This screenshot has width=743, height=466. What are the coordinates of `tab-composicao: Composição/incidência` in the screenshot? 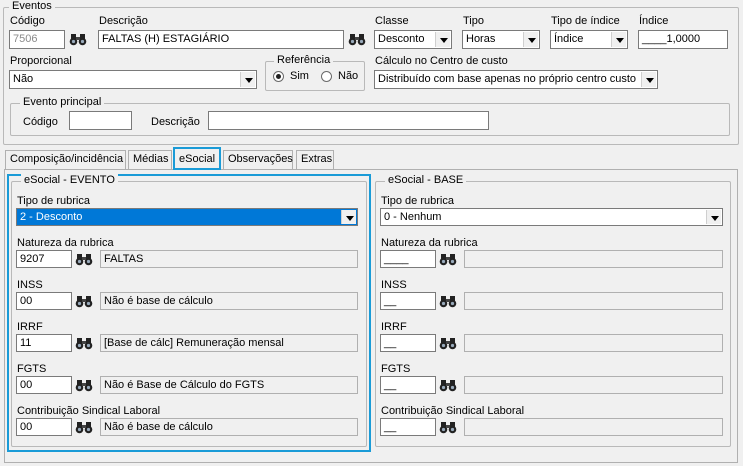 It's located at (65, 159).